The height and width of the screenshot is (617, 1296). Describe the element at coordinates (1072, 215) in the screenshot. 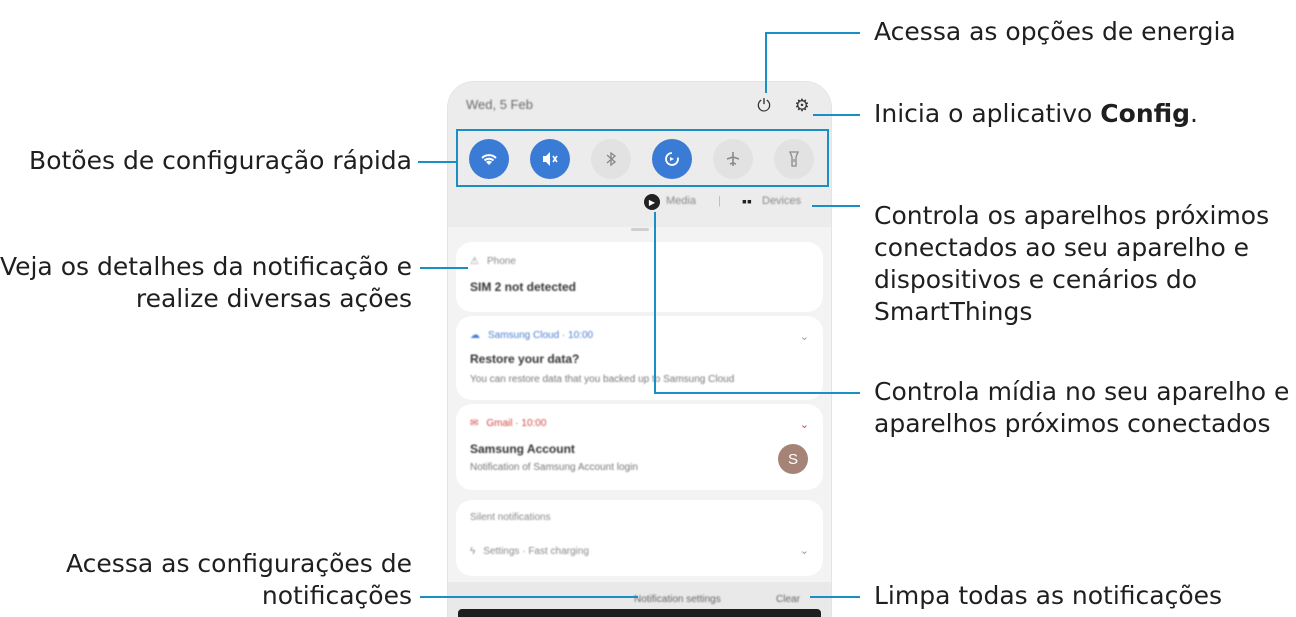

I see `annotation-smartthings-1: Controla os aparelhos próximos` at that location.